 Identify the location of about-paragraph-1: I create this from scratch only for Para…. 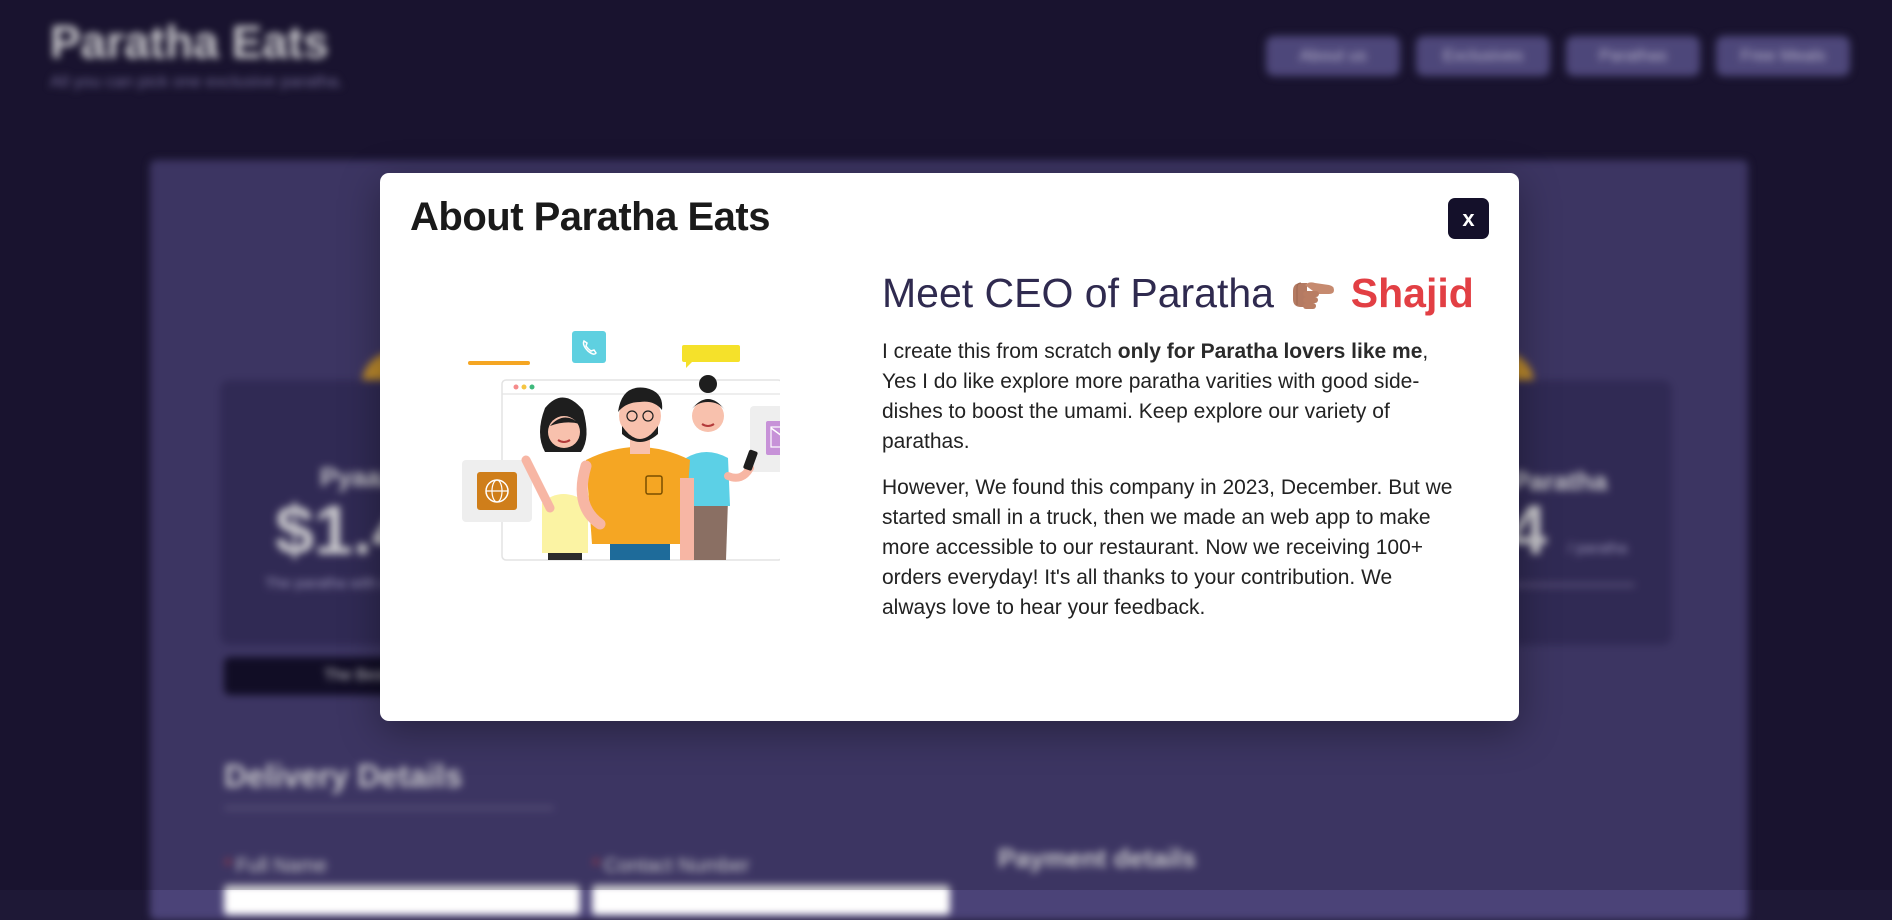
(1172, 397).